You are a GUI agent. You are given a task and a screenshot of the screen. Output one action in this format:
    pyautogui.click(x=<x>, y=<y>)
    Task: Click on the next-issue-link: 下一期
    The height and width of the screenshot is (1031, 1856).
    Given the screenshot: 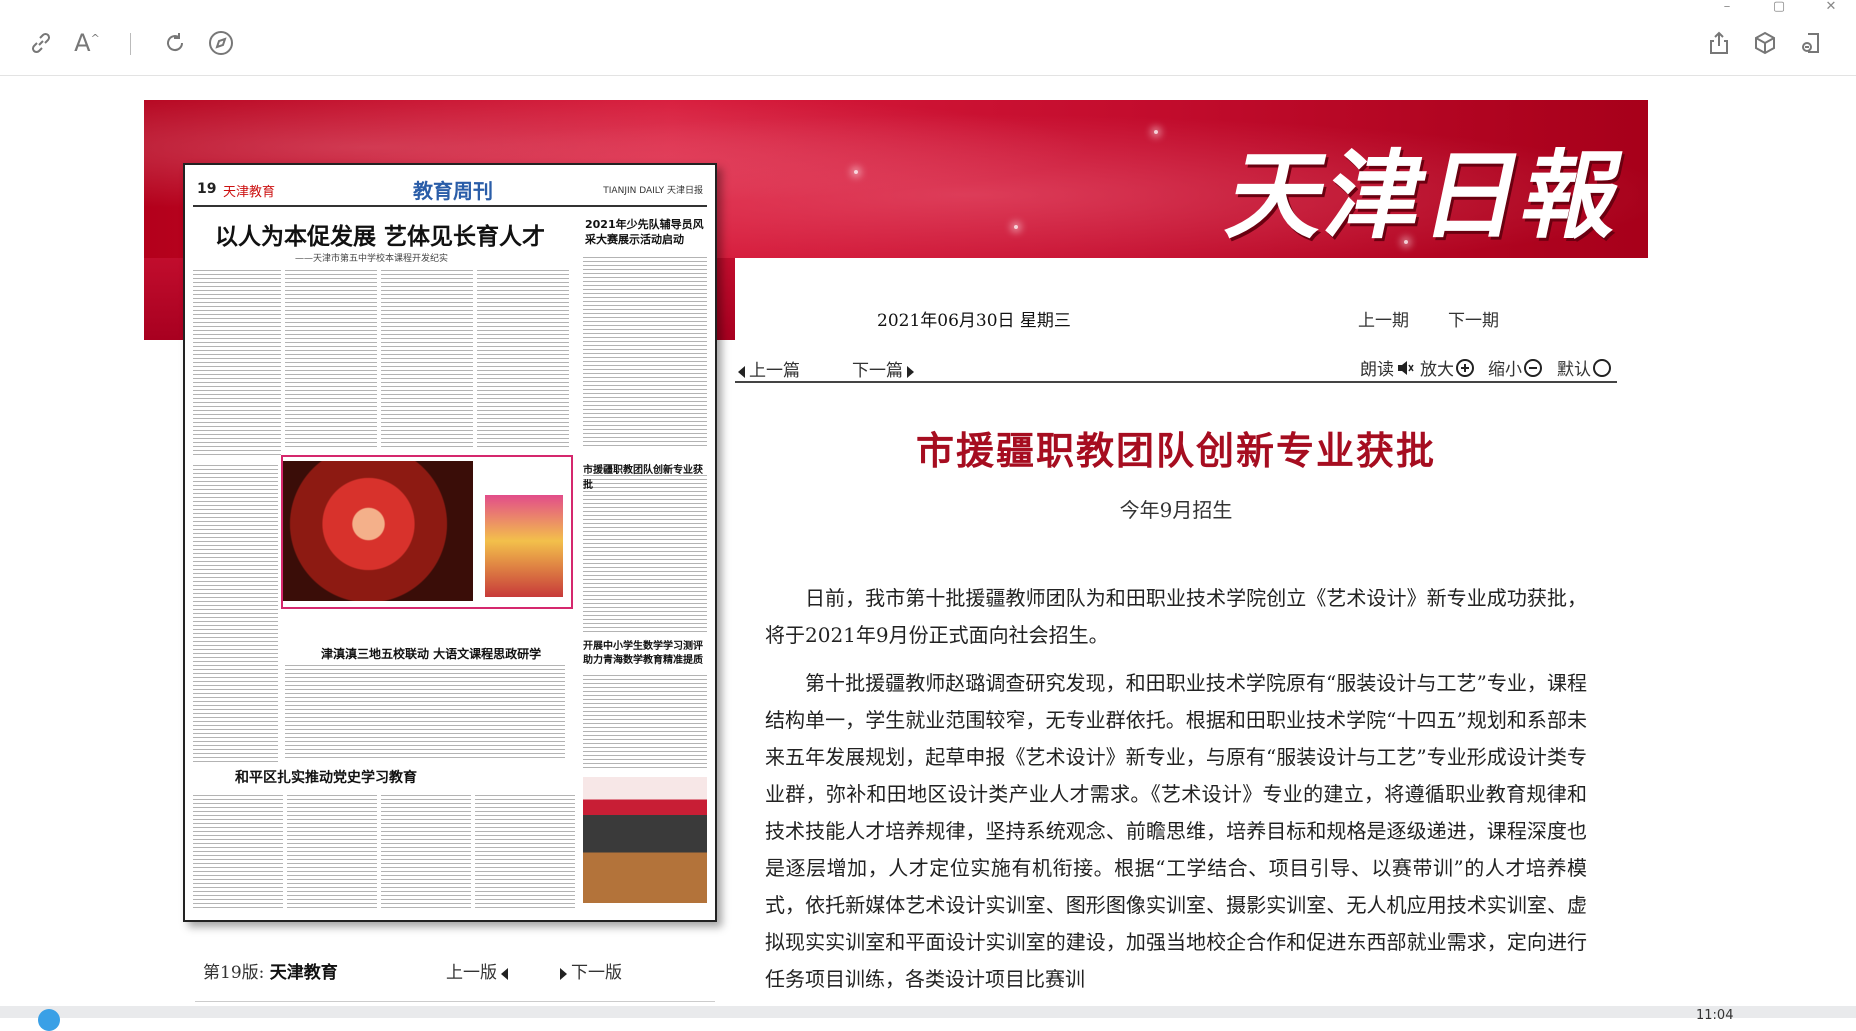 What is the action you would take?
    pyautogui.click(x=1473, y=318)
    